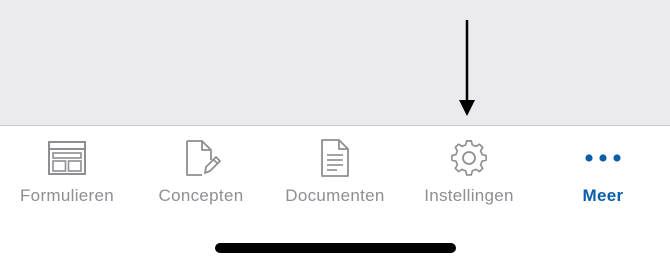 The width and height of the screenshot is (670, 267). I want to click on tab-documenten: Documenten, so click(335, 171).